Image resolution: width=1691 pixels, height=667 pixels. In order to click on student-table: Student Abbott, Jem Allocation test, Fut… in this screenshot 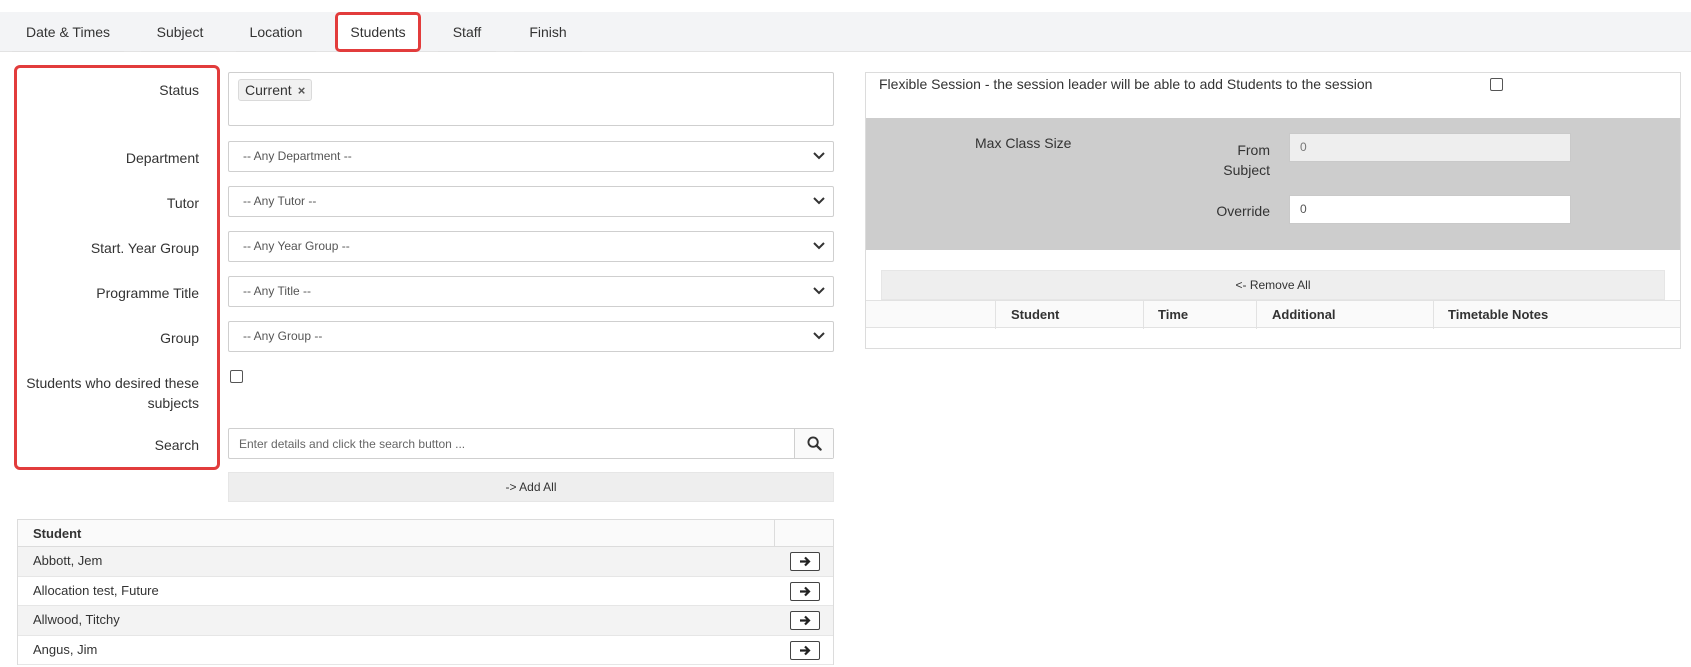, I will do `click(425, 592)`.